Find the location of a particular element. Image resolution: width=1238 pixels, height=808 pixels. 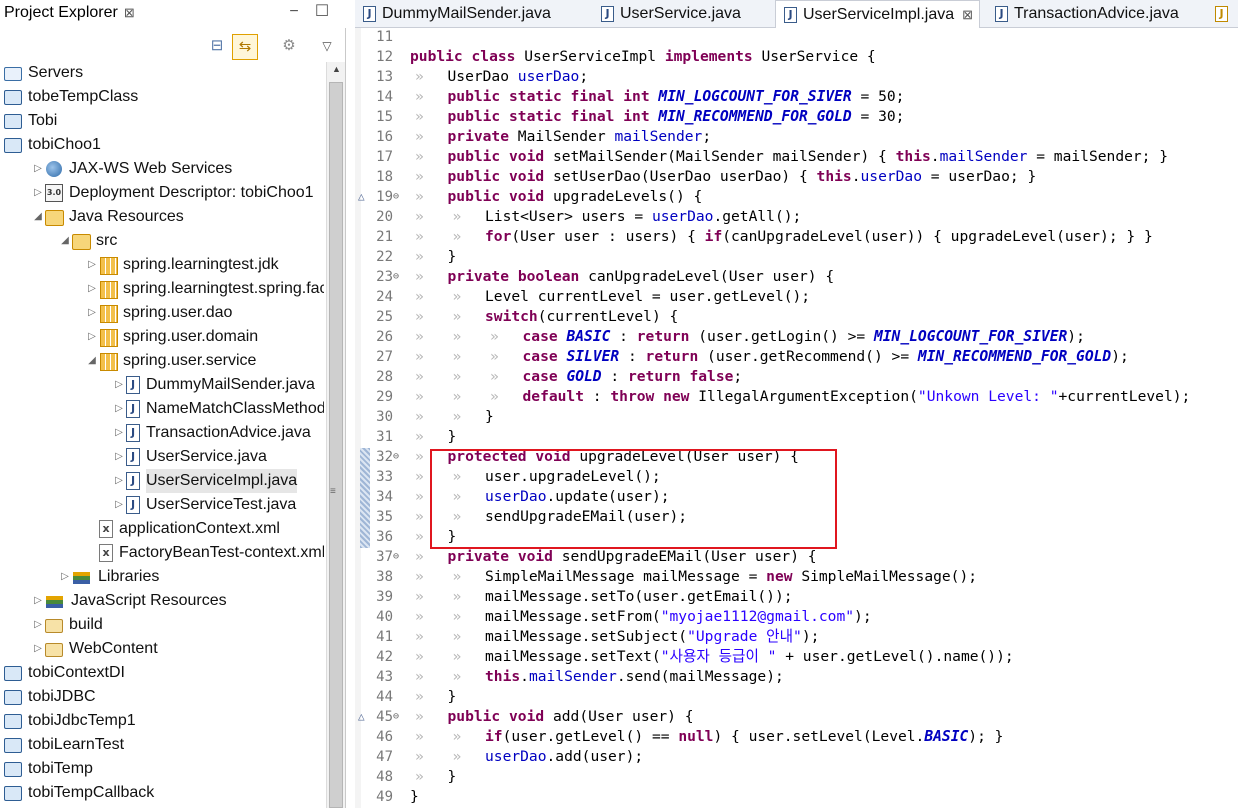

tree-item: tobiJDBC is located at coordinates (50, 697).